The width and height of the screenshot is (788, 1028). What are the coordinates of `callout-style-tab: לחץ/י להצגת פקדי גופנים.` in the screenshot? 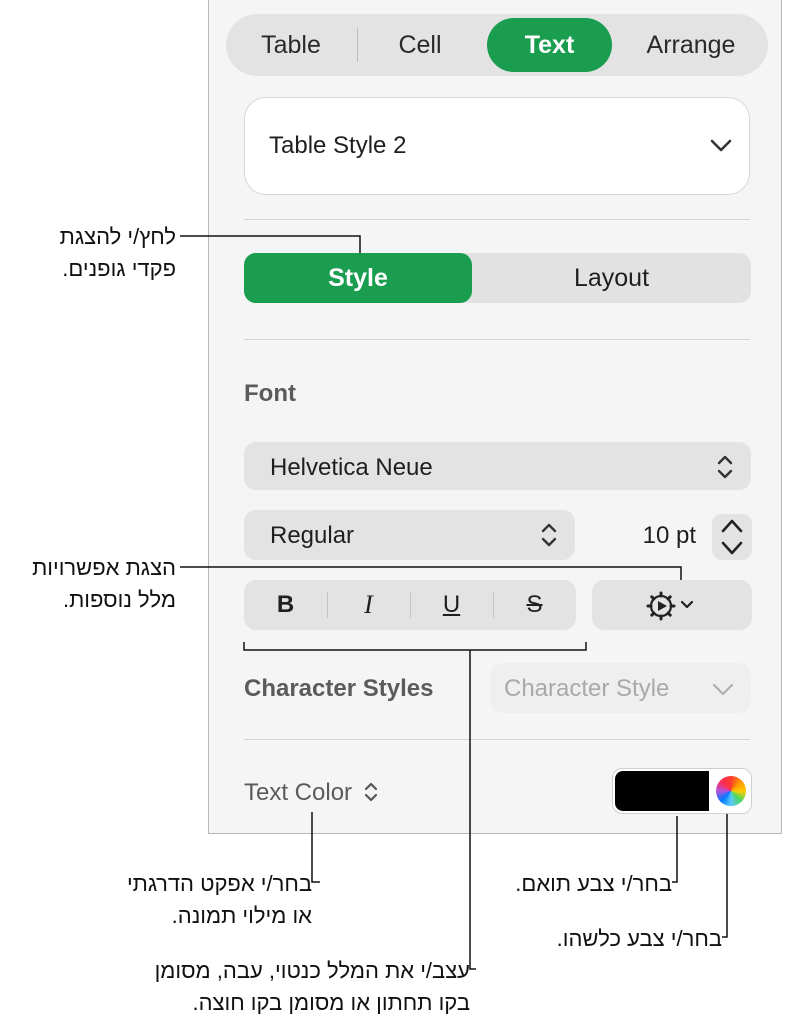 It's located at (118, 253).